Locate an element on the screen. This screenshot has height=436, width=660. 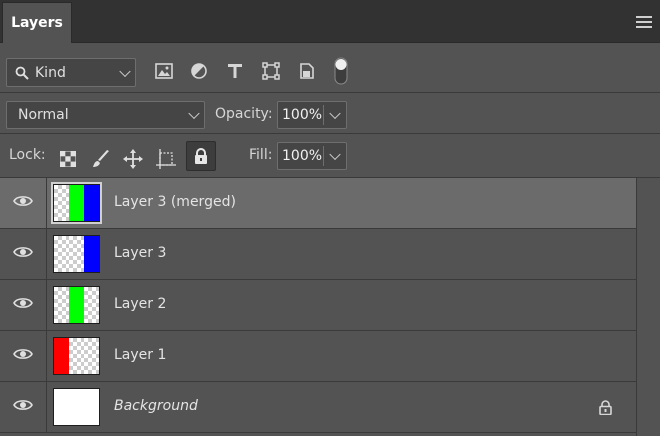
layer-name: Layer 2 is located at coordinates (140, 304).